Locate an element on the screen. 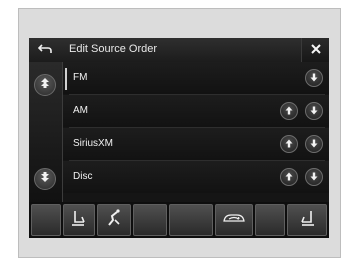  heated-steering-button is located at coordinates (114, 220).